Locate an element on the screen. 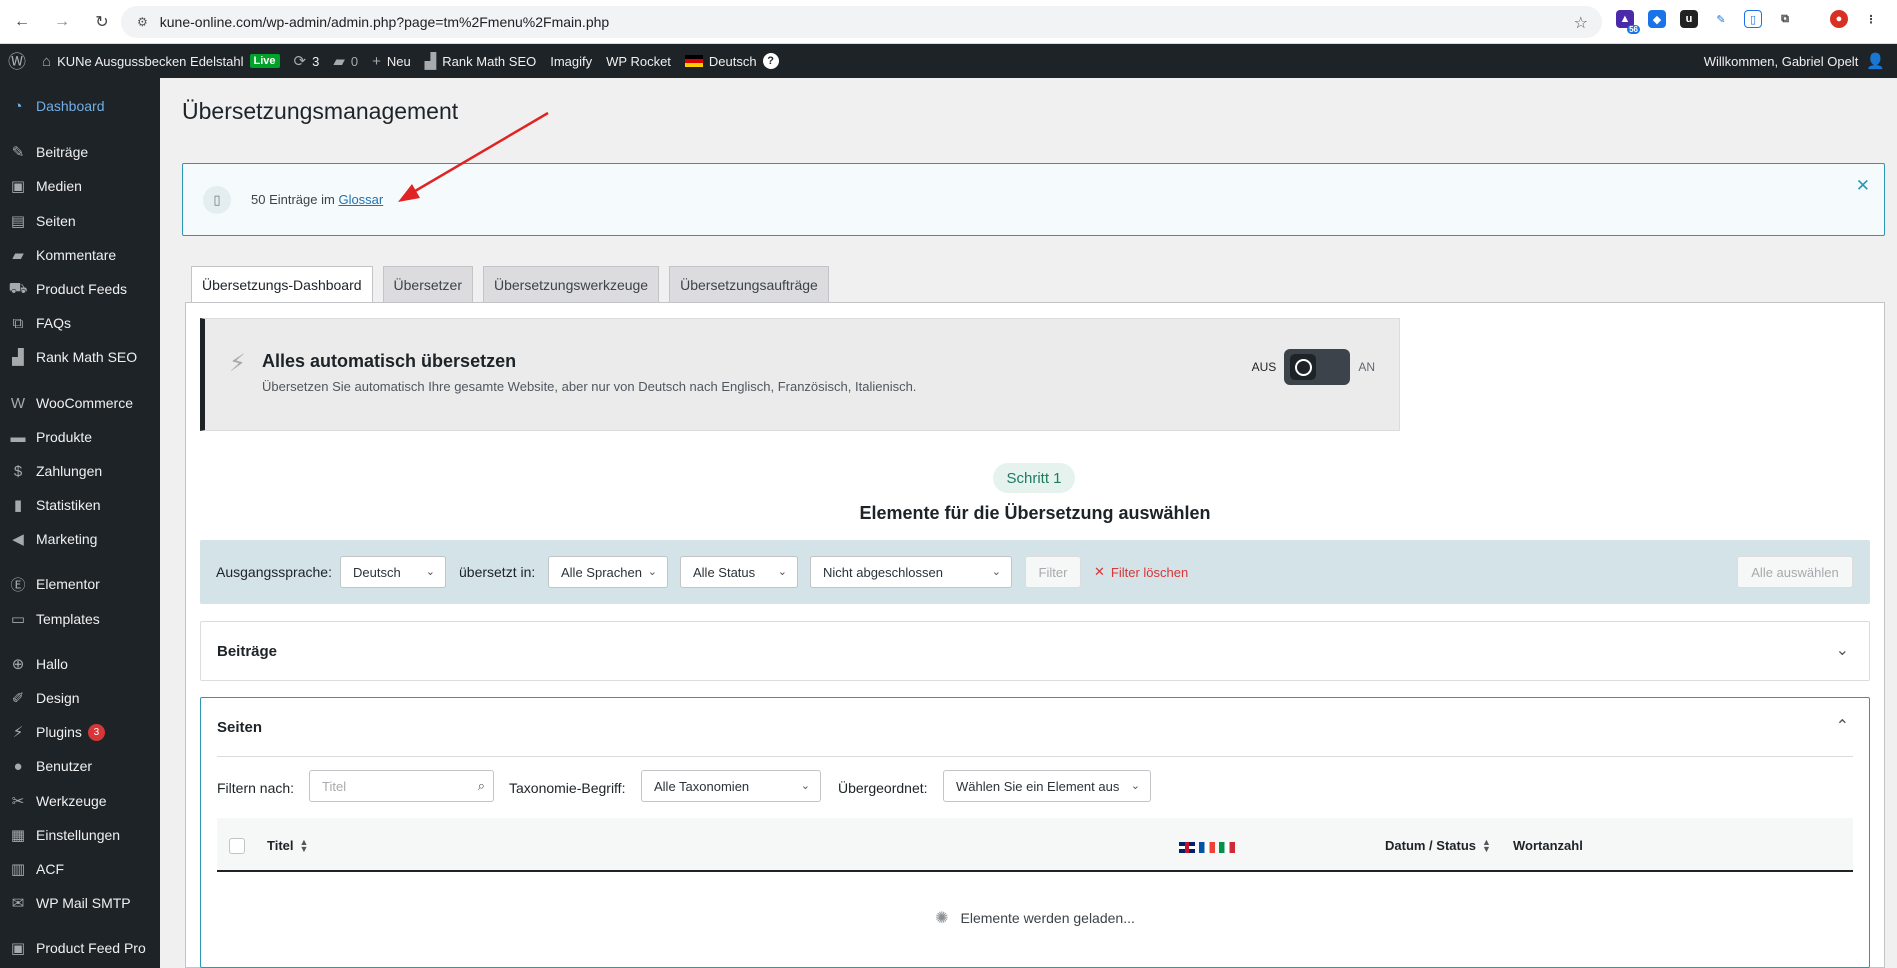 The width and height of the screenshot is (1897, 968). sidebar-item-products: ▬ Produkte is located at coordinates (80, 437).